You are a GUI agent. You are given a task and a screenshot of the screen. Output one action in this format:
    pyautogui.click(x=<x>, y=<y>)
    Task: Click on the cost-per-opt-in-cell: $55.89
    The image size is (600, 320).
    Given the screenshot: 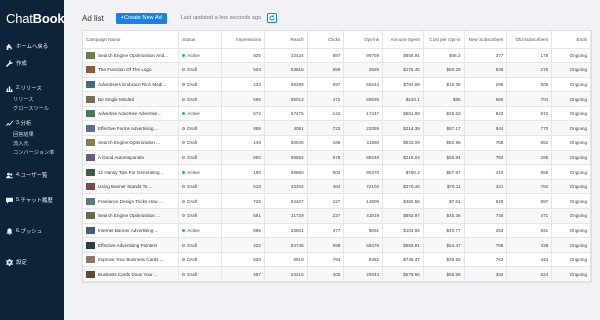 What is the action you would take?
    pyautogui.click(x=444, y=274)
    